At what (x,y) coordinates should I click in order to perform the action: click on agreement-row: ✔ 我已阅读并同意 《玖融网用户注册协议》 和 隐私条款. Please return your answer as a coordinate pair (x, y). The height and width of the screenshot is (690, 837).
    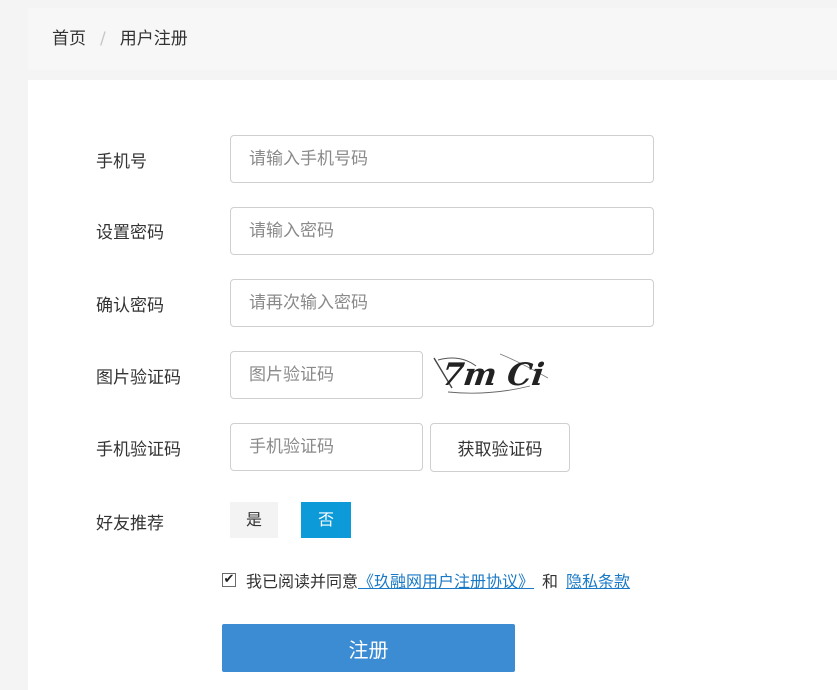
    Looking at the image, I should click on (426, 580).